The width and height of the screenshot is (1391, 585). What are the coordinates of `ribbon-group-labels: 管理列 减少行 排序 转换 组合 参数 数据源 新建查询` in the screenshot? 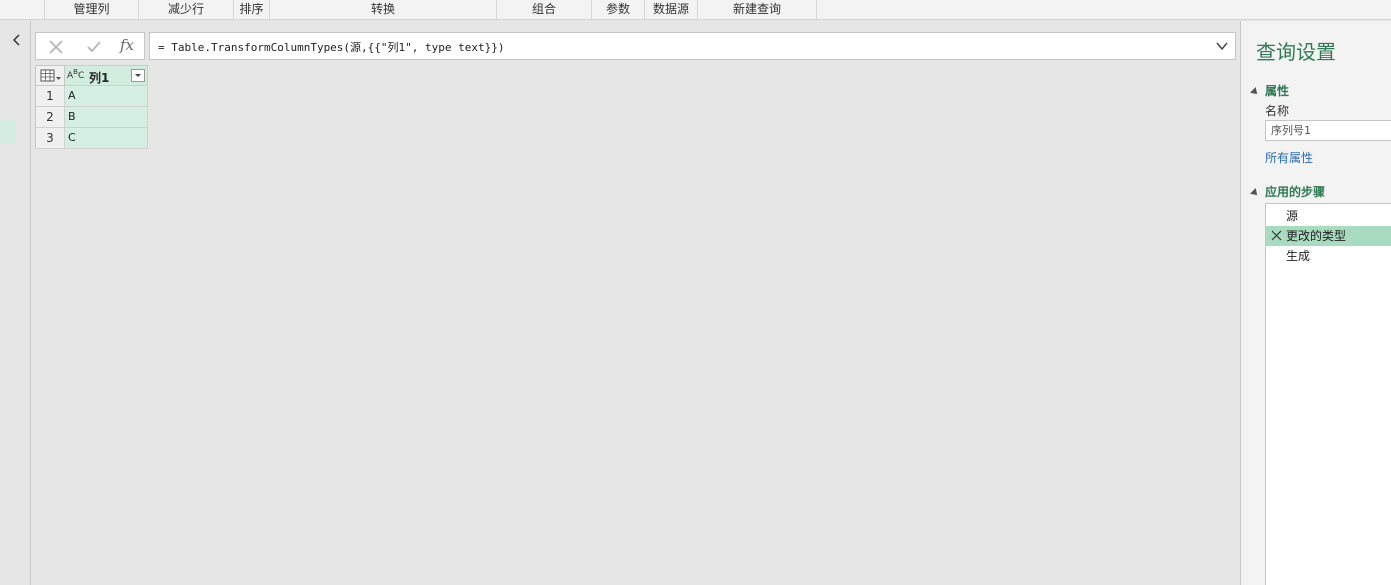 It's located at (695, 10).